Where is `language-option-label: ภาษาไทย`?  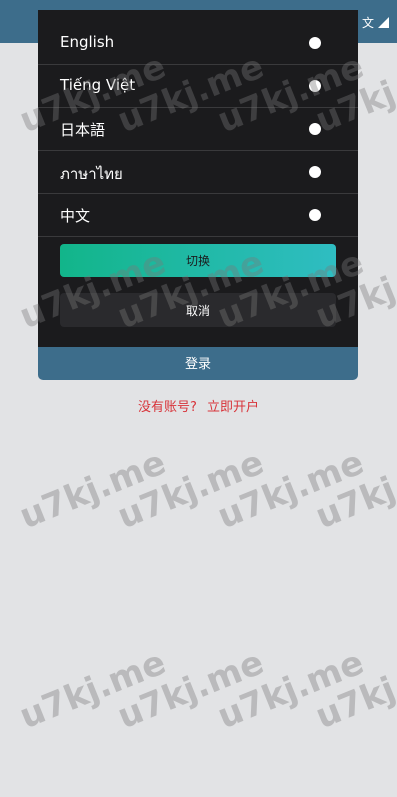
language-option-label: ภาษาไทย is located at coordinates (91, 174).